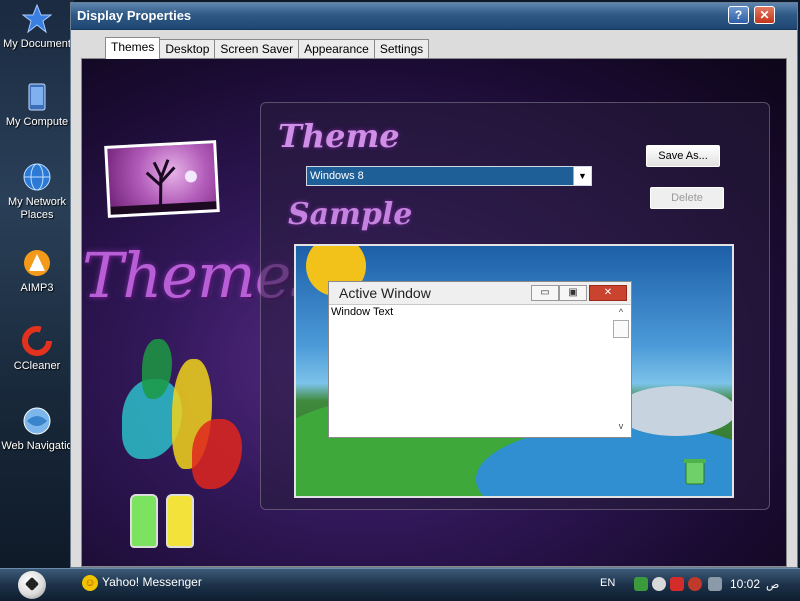 This screenshot has width=800, height=601. What do you see at coordinates (695, 472) in the screenshot?
I see `recycle-bin-icon` at bounding box center [695, 472].